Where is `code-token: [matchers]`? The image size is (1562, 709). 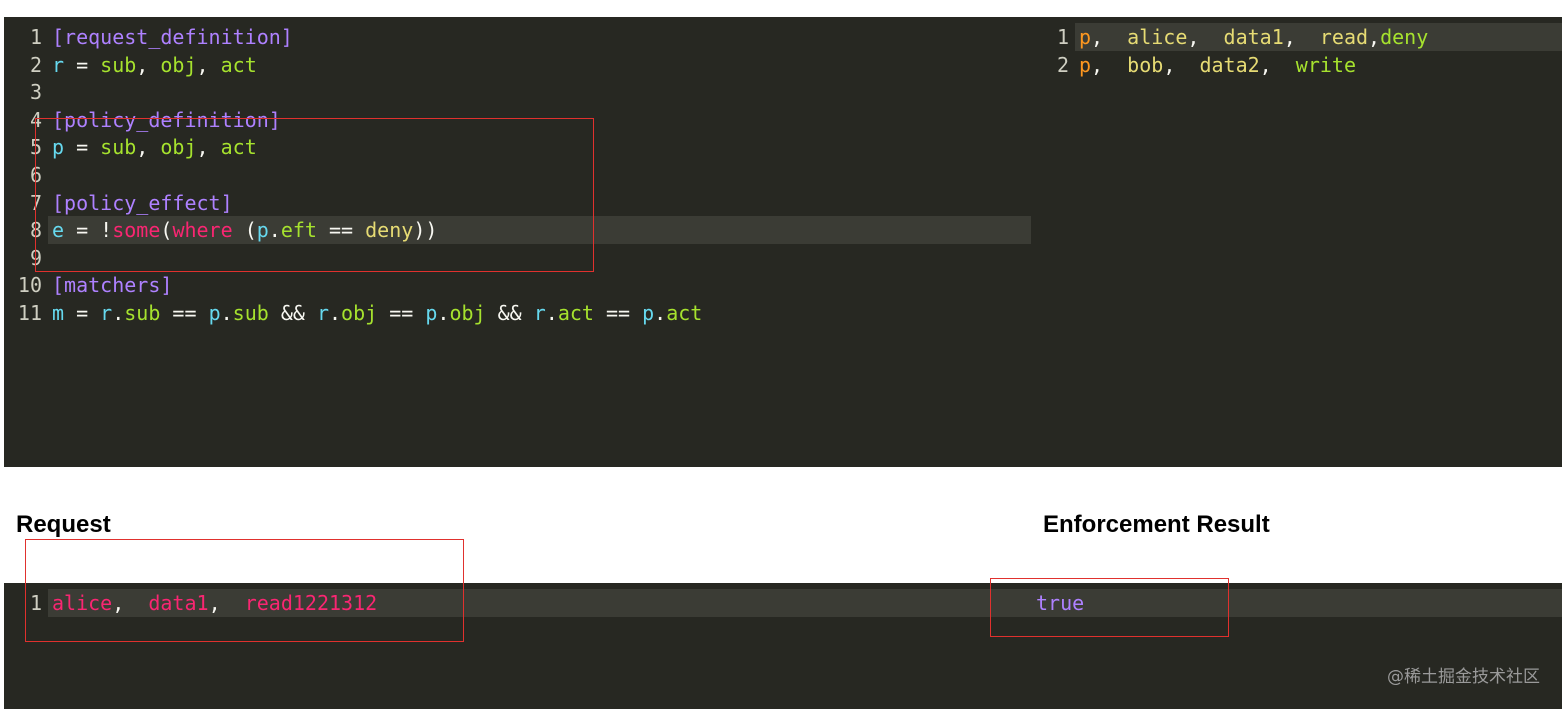 code-token: [matchers] is located at coordinates (112, 285).